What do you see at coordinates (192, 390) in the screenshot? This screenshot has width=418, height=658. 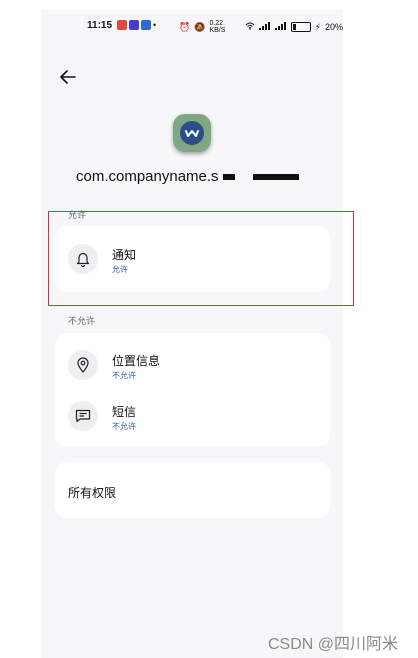 I see `denied-permissions-card: 位置信息 不允许 短信 不允许` at bounding box center [192, 390].